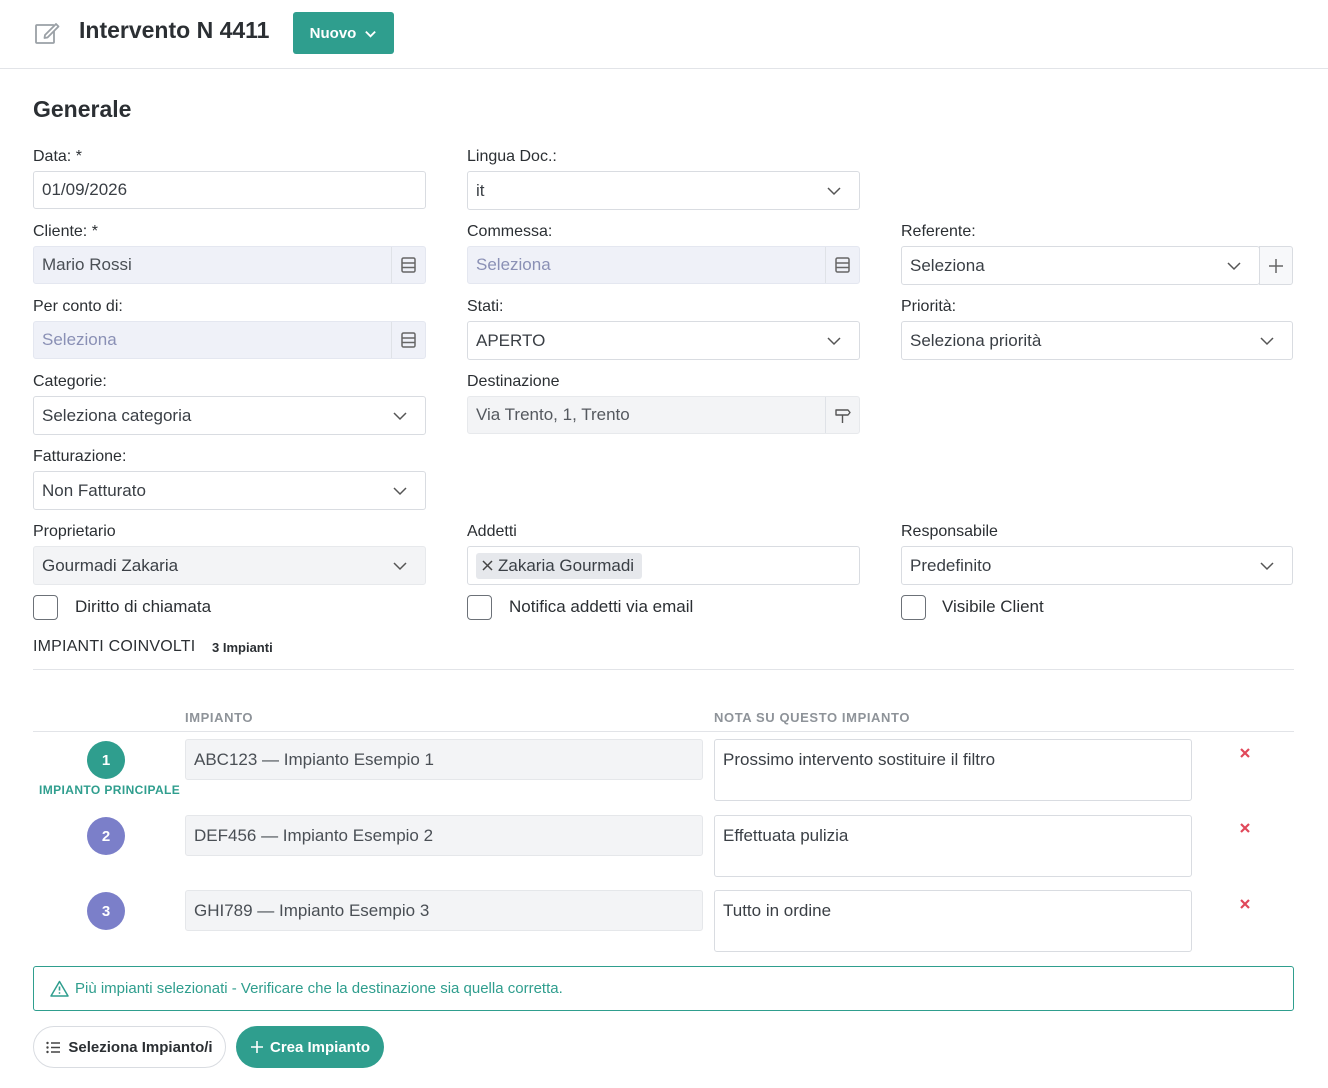 This screenshot has height=1088, width=1328. What do you see at coordinates (80, 456) in the screenshot?
I see `fatturazione-label: Fatturazione:` at bounding box center [80, 456].